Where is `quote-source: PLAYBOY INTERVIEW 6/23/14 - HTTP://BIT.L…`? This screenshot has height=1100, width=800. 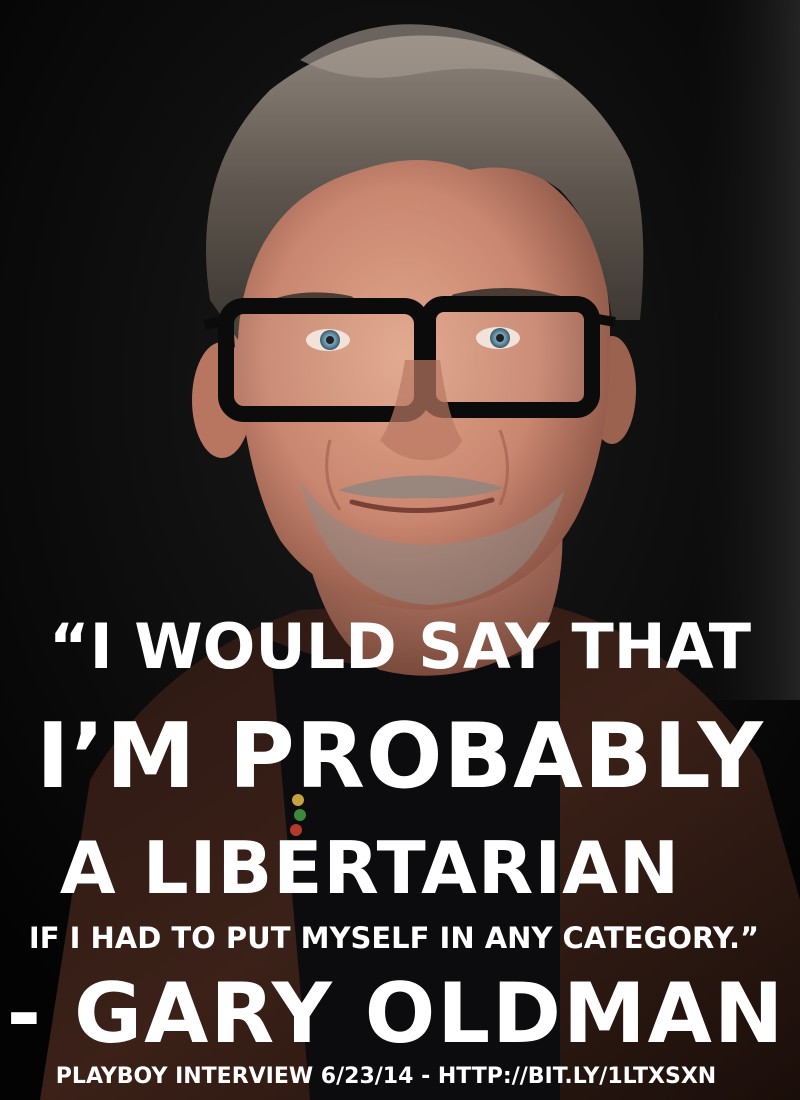
quote-source: PLAYBOY INTERVIEW 6/23/14 - HTTP://BIT.L… is located at coordinates (386, 1076).